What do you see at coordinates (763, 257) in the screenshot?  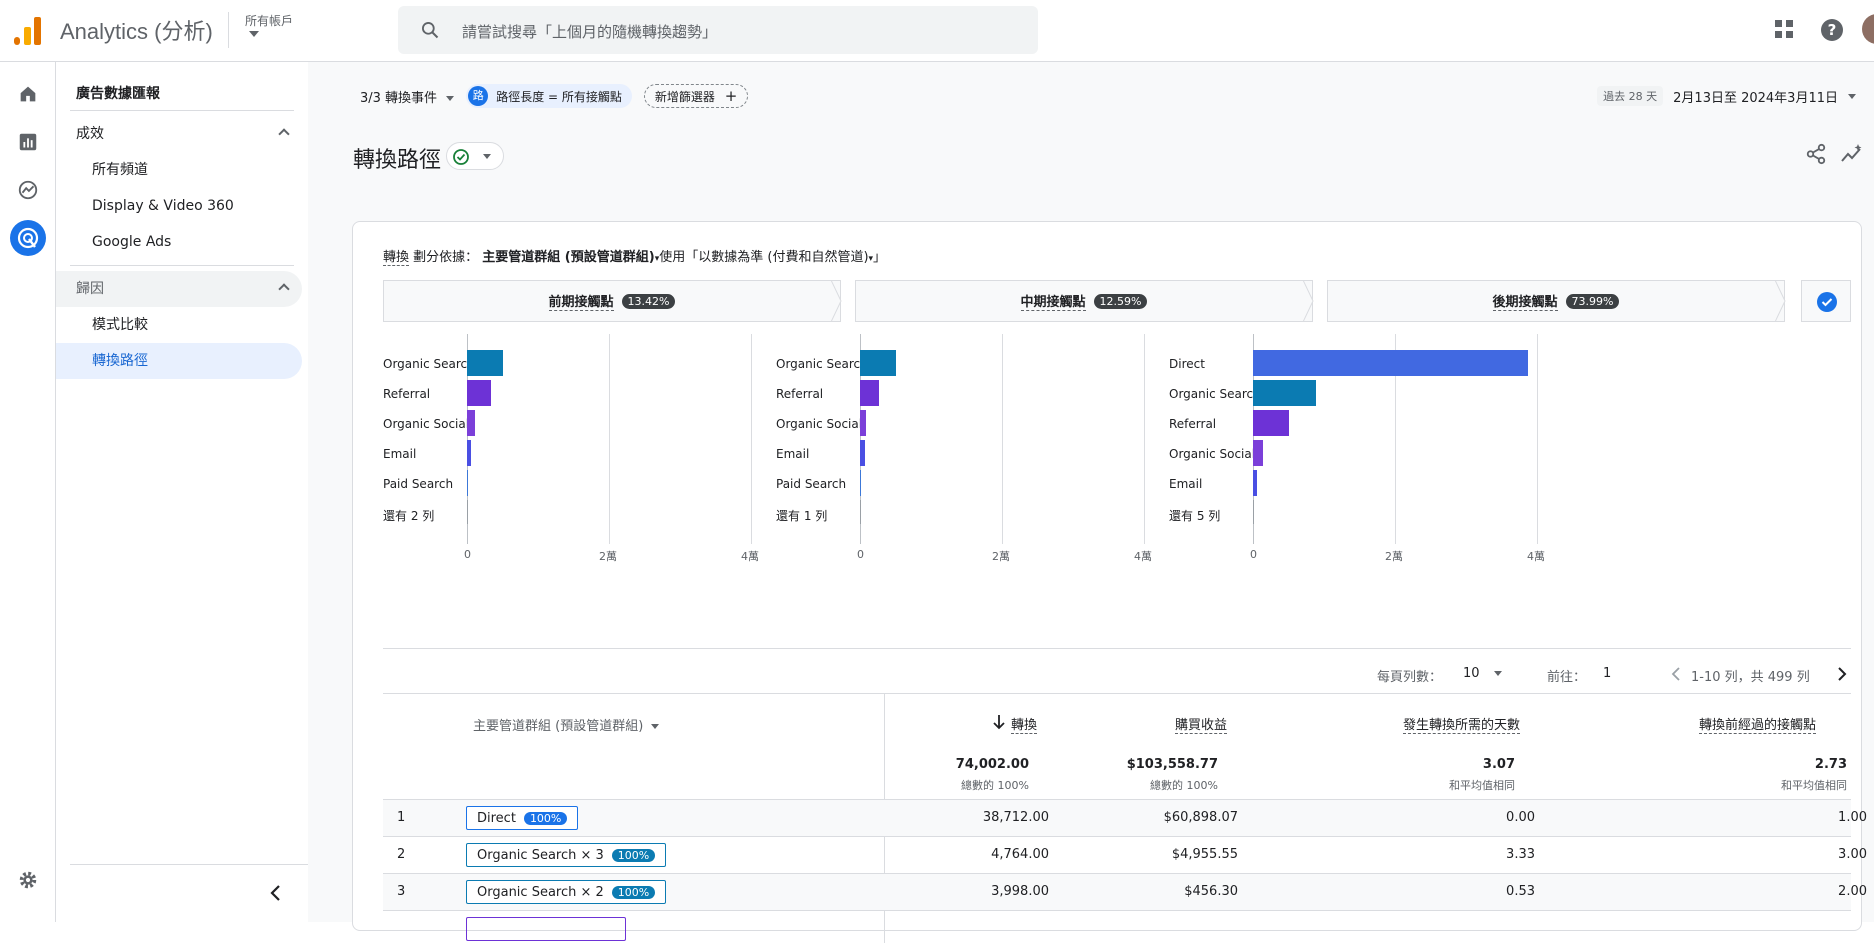 I see `attribution-model-dropdown: 使用「以數據為準 (付費和自然管道)` at bounding box center [763, 257].